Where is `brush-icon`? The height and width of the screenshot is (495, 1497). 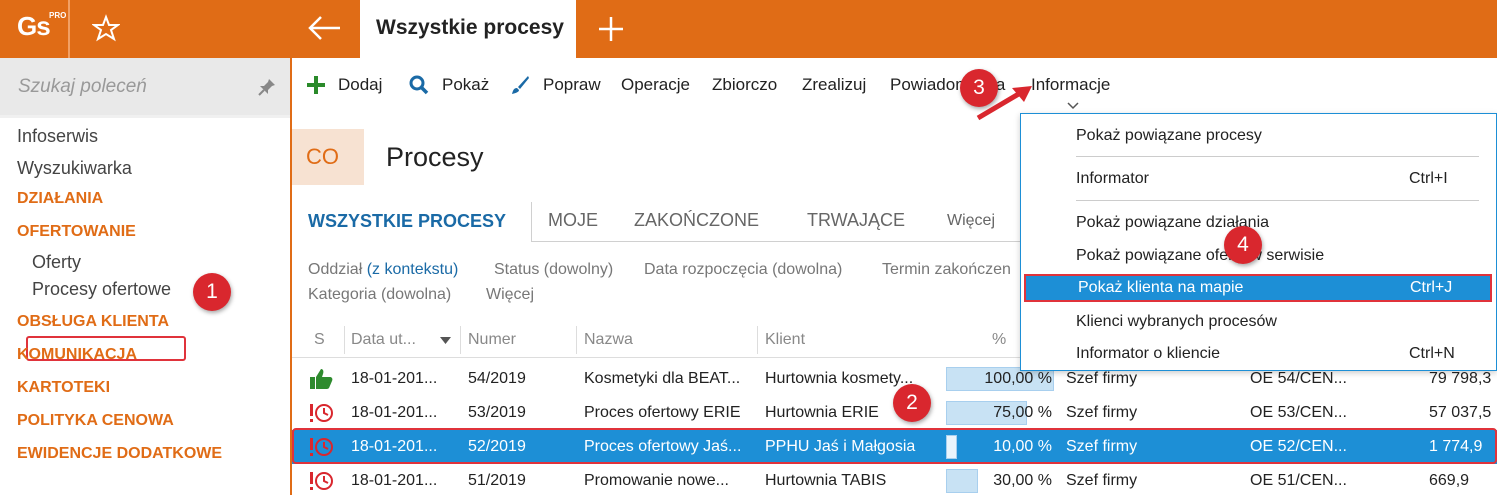
brush-icon is located at coordinates (520, 85).